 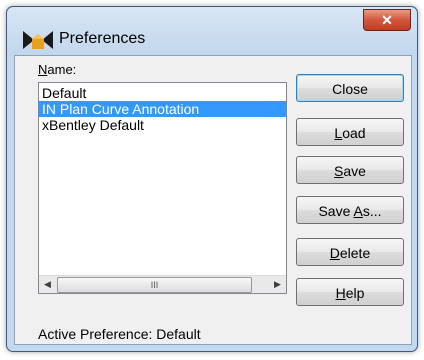 I want to click on scroll-left-arrow-icon: ◀, so click(x=47, y=284).